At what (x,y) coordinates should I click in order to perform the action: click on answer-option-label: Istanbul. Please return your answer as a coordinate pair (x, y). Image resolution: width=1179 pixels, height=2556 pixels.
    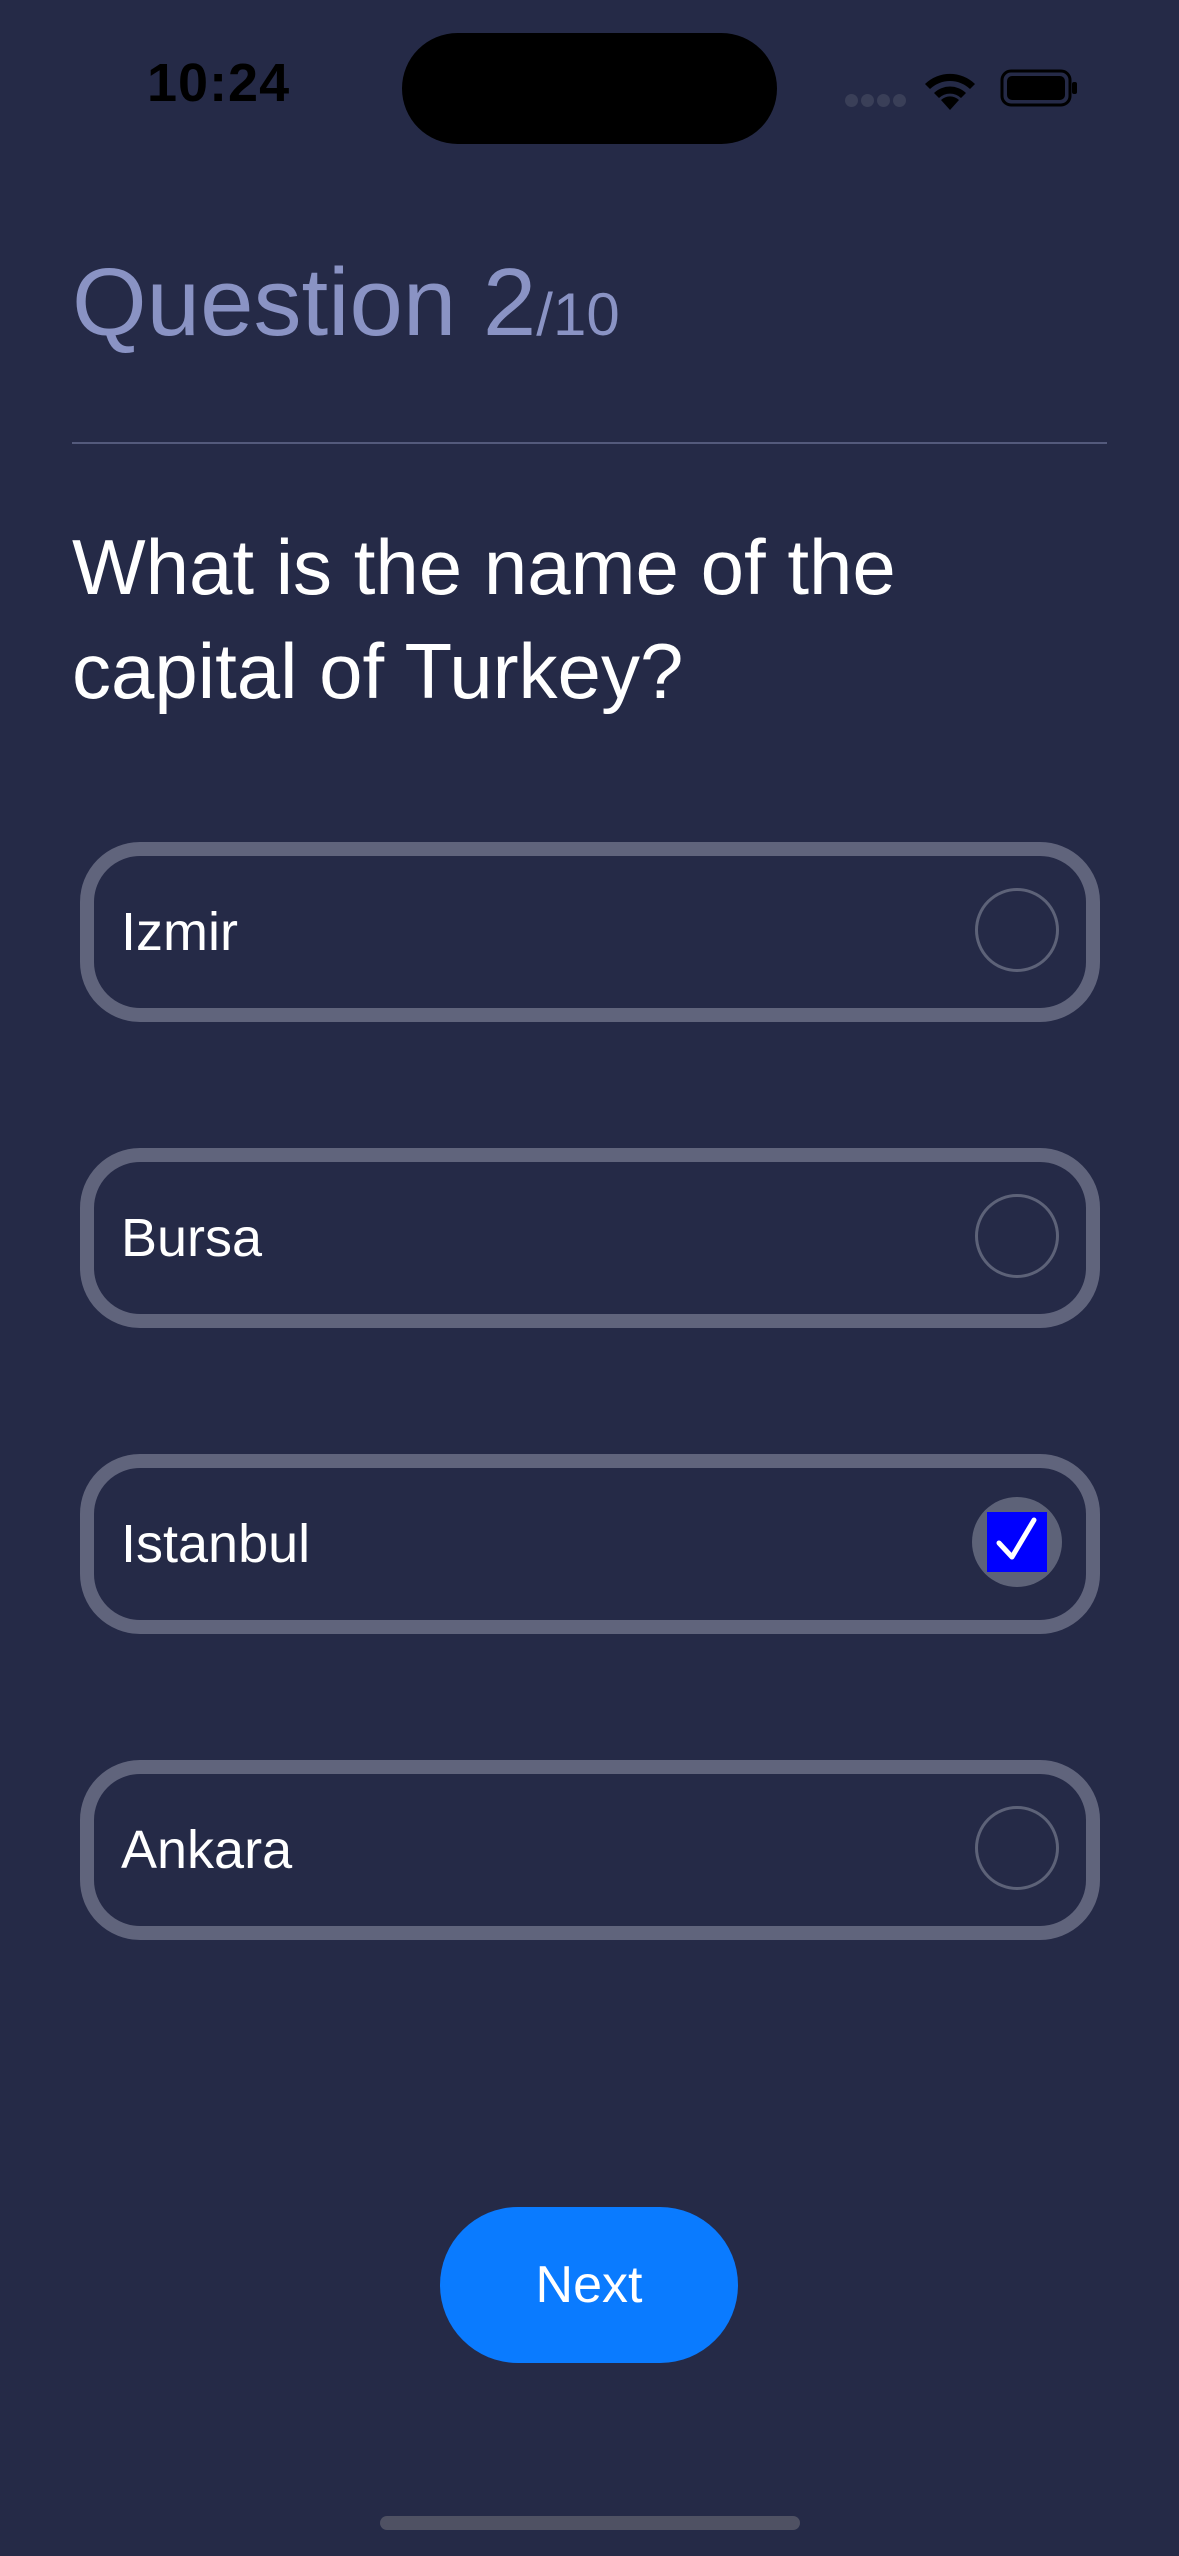
    Looking at the image, I should click on (216, 1544).